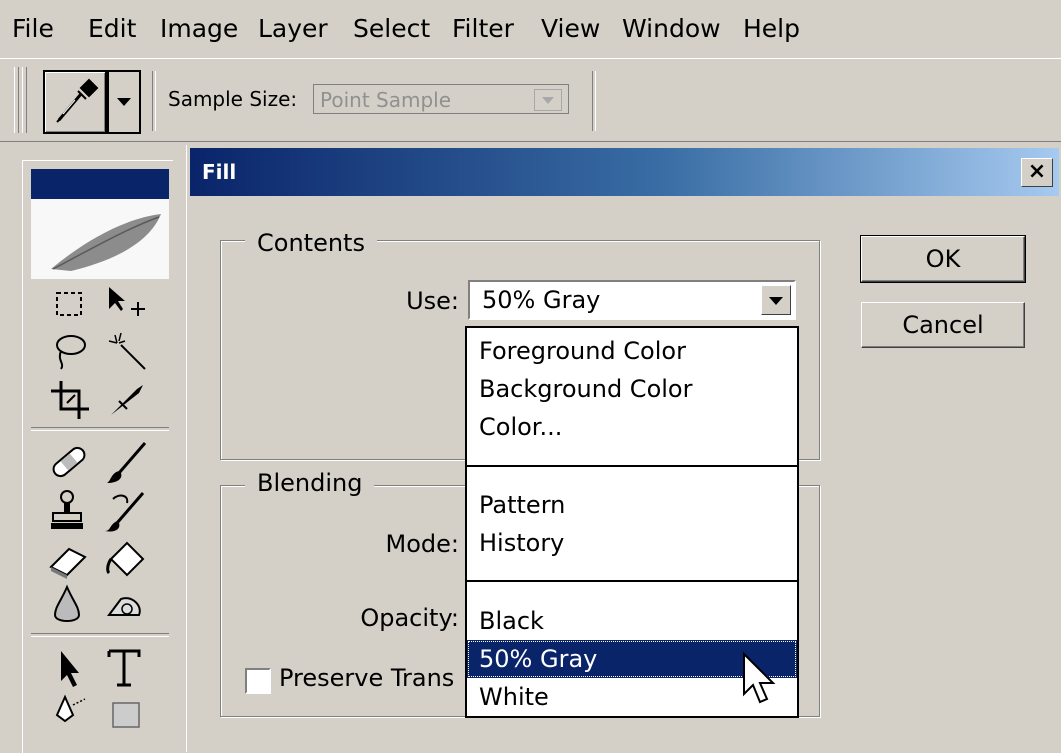  I want to click on toolbox-separator, so click(100, 429).